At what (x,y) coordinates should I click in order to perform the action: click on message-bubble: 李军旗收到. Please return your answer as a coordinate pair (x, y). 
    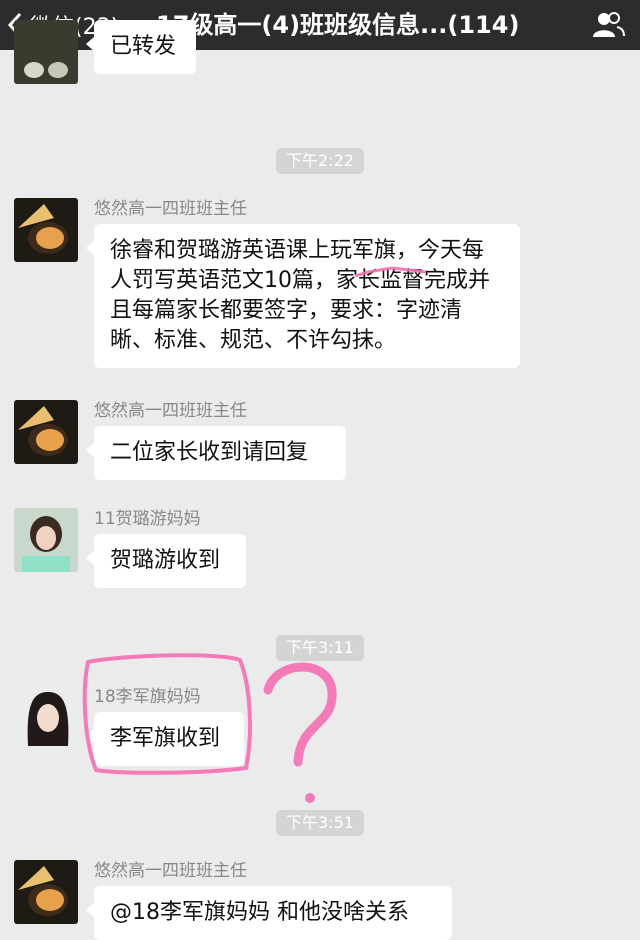
    Looking at the image, I should click on (165, 739).